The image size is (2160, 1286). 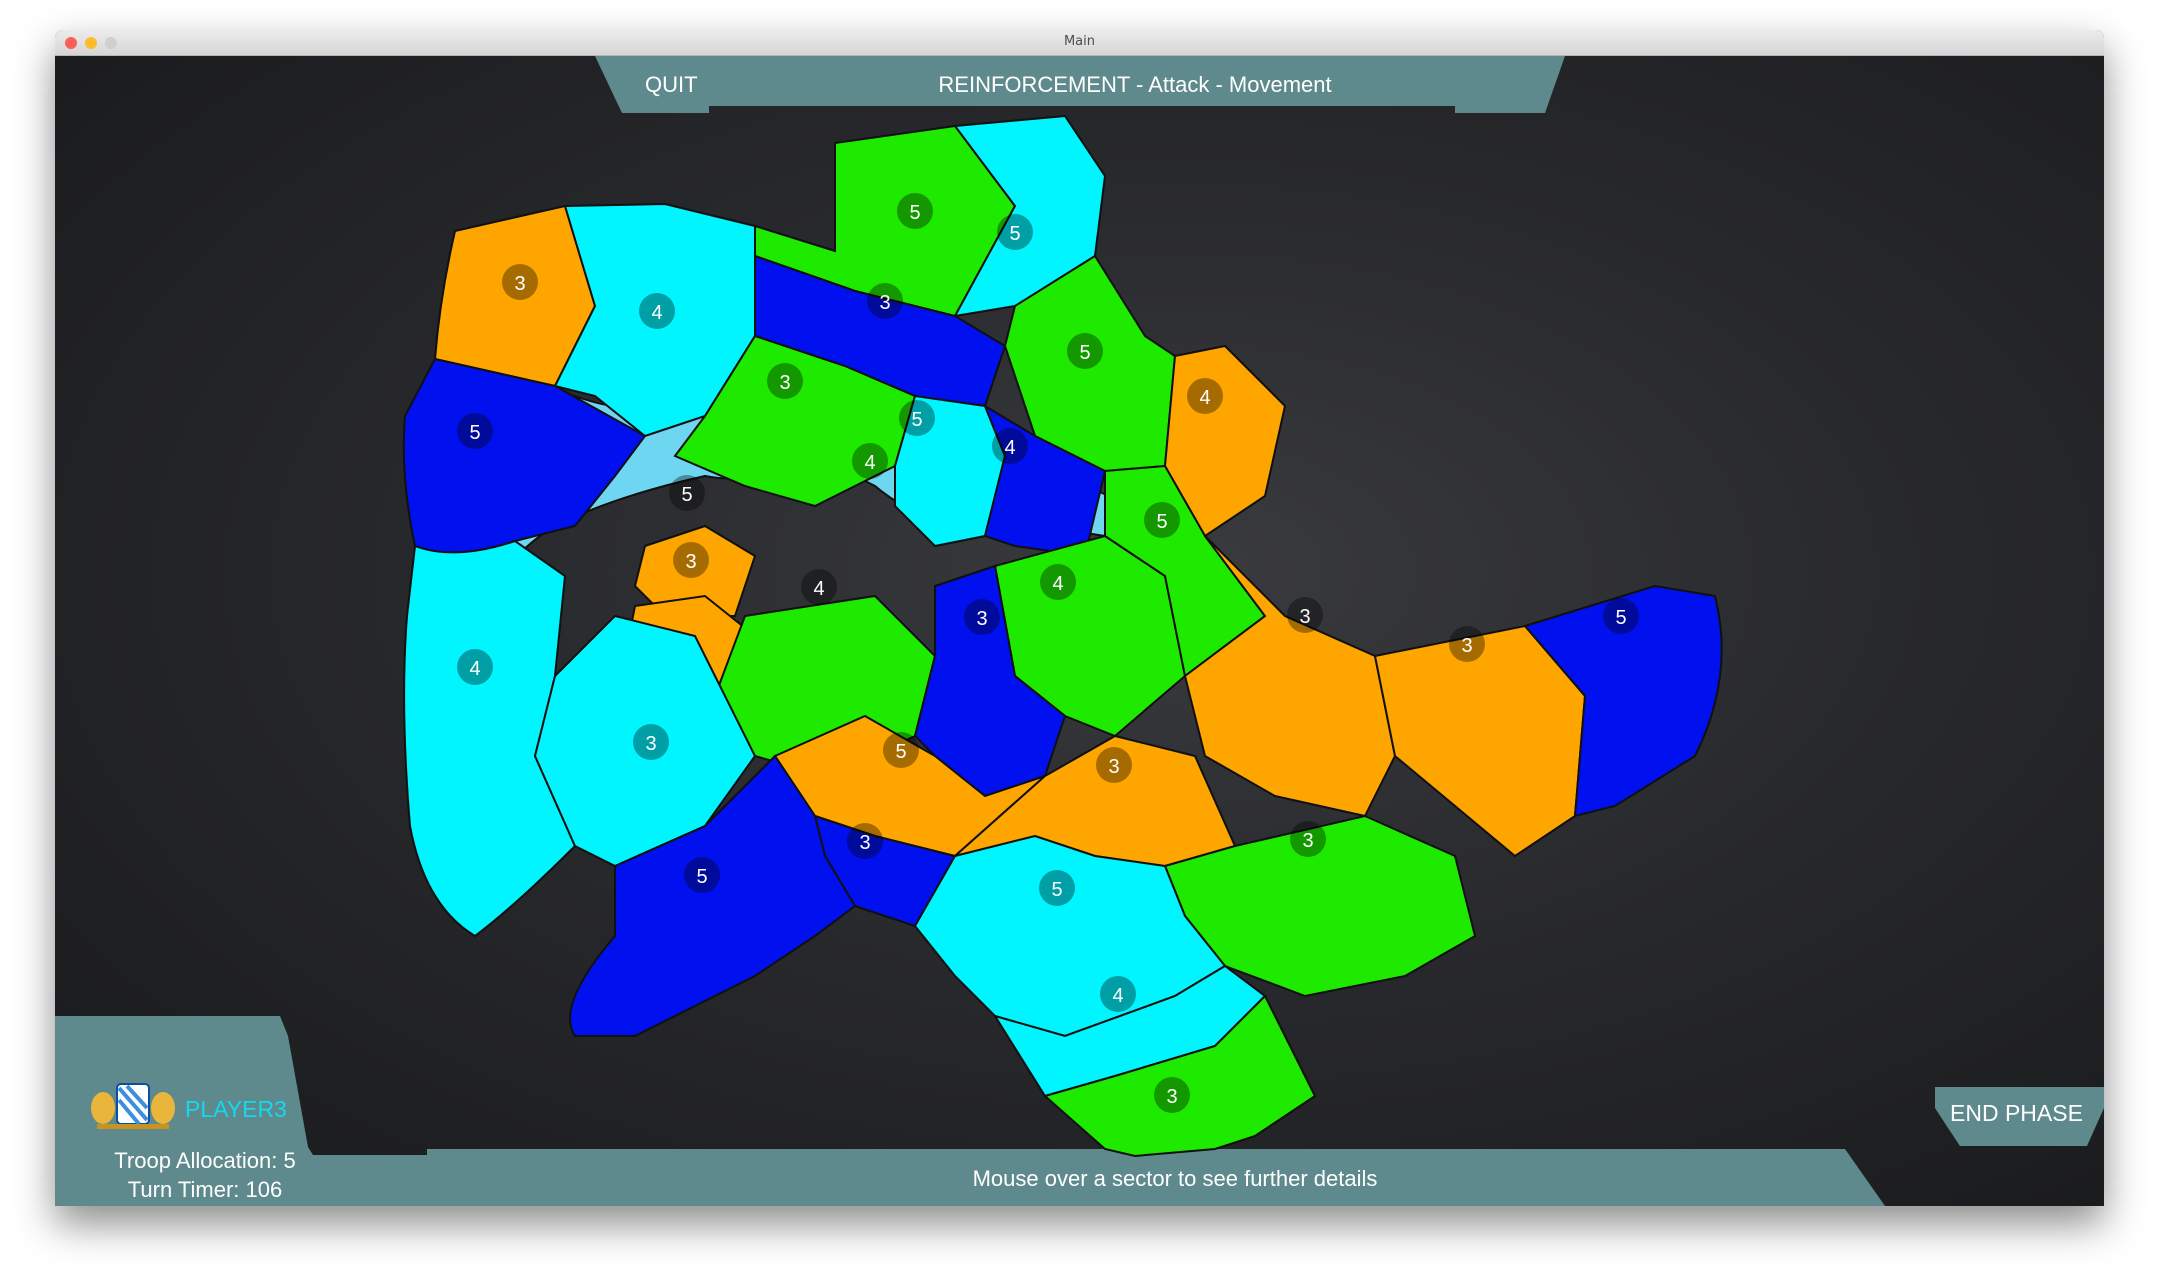 What do you see at coordinates (671, 85) in the screenshot?
I see `quit-button: QUIT` at bounding box center [671, 85].